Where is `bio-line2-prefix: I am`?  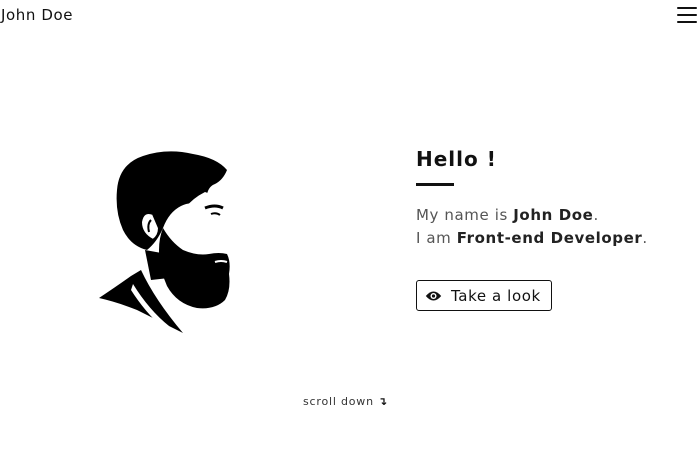 bio-line2-prefix: I am is located at coordinates (436, 238).